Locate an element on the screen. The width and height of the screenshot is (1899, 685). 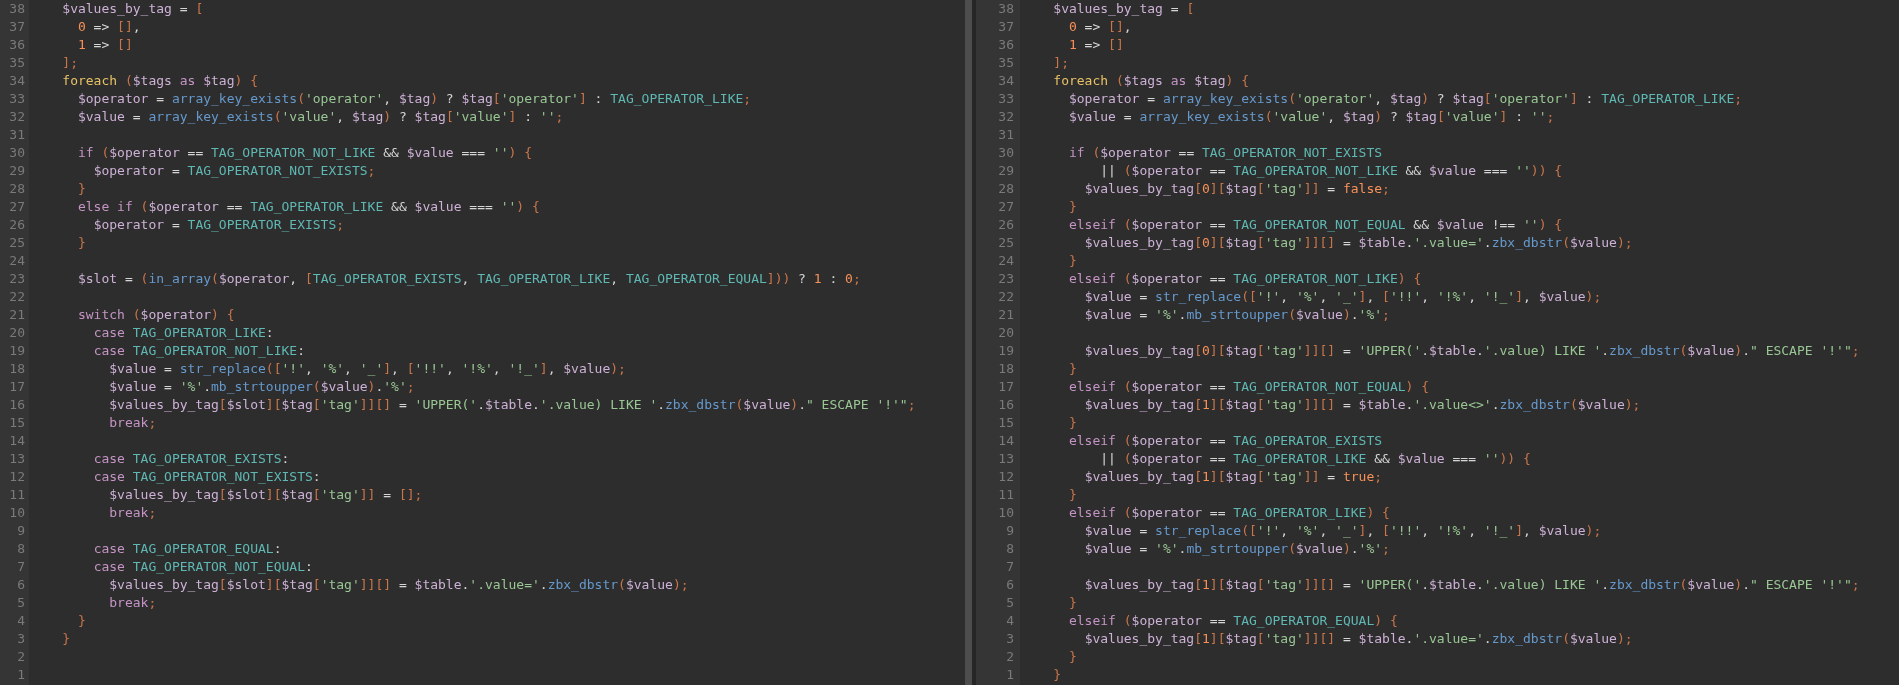
line-number: 35 is located at coordinates (1006, 62).